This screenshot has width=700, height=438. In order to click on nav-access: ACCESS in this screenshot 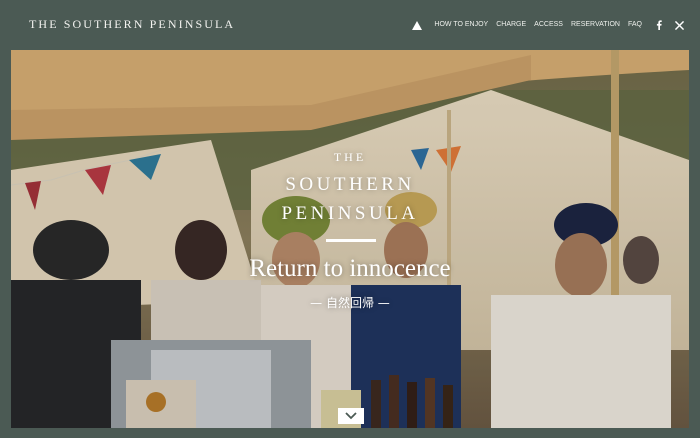, I will do `click(548, 25)`.